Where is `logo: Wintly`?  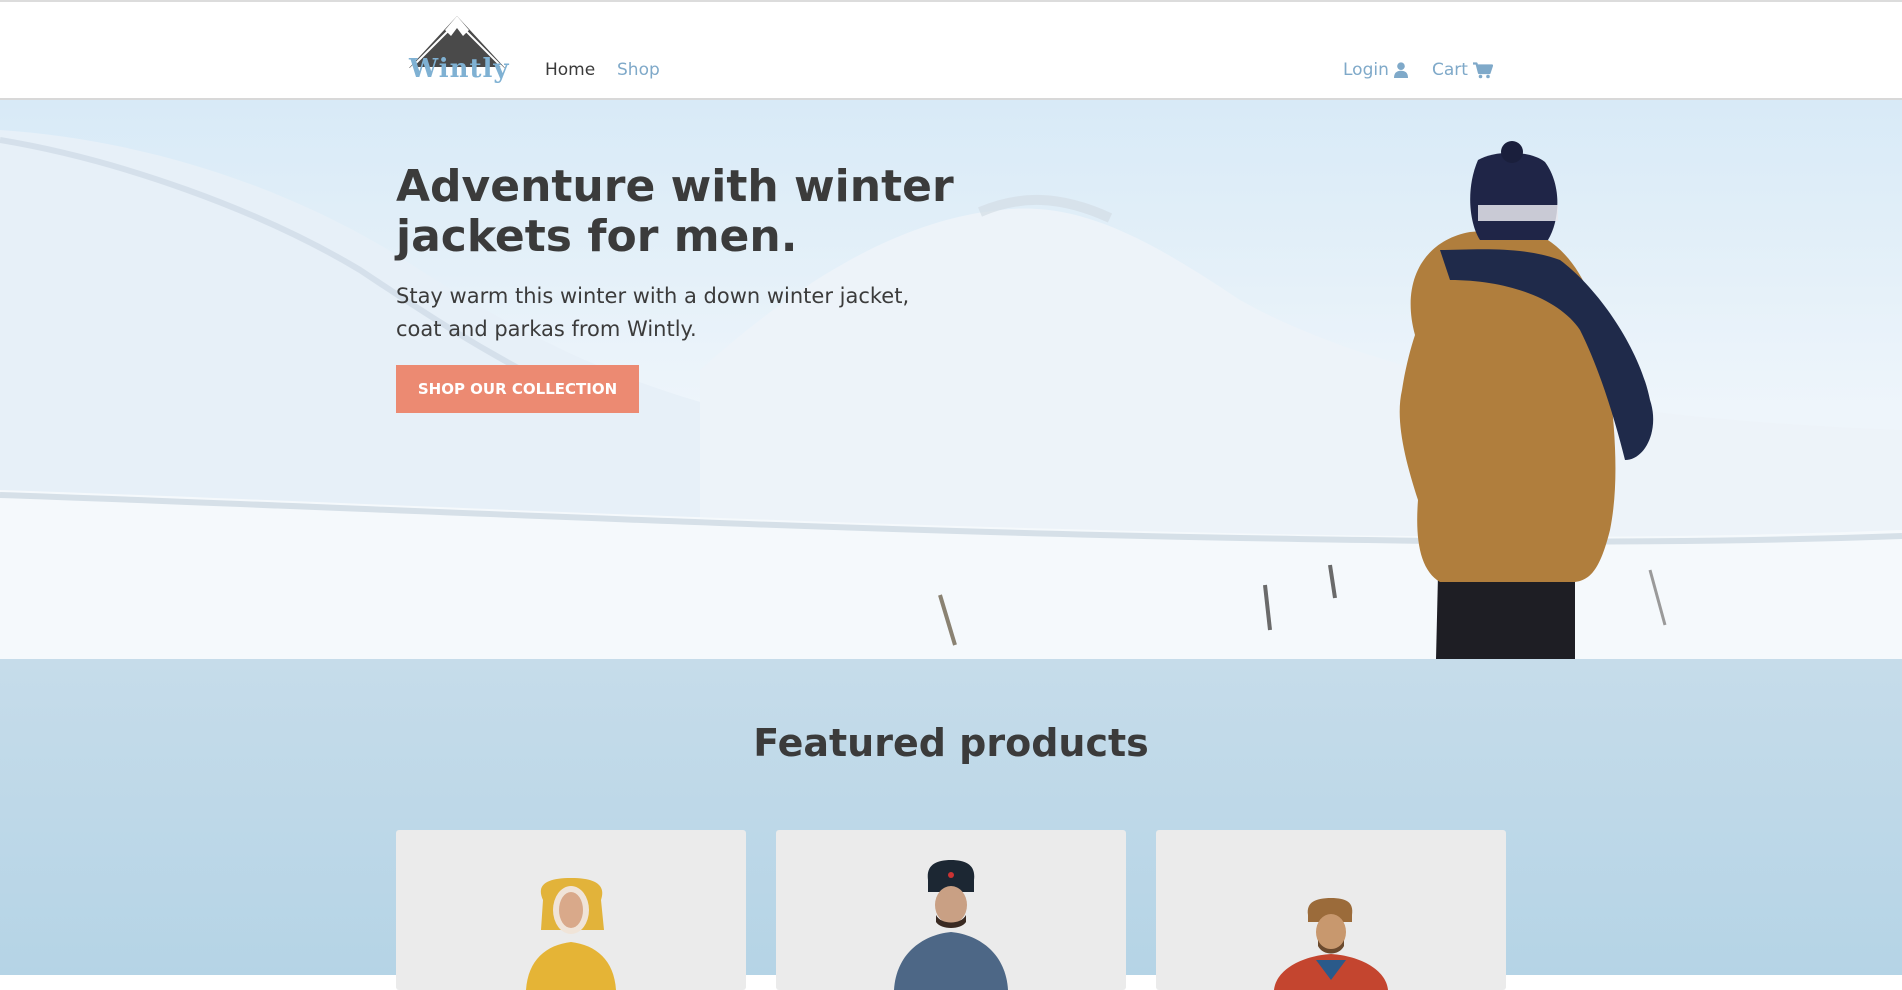 logo: Wintly is located at coordinates (457, 51).